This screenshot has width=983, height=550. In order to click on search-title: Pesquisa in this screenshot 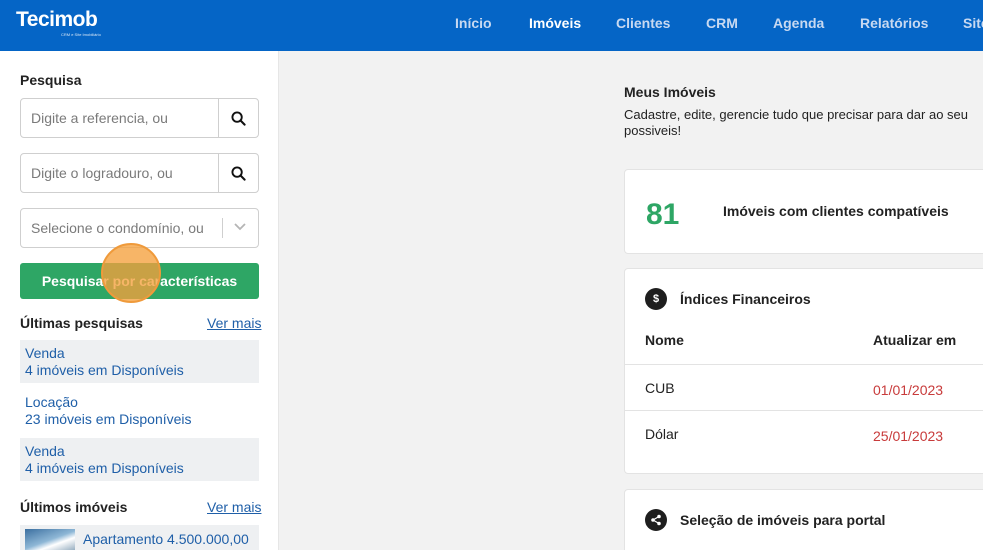, I will do `click(51, 80)`.